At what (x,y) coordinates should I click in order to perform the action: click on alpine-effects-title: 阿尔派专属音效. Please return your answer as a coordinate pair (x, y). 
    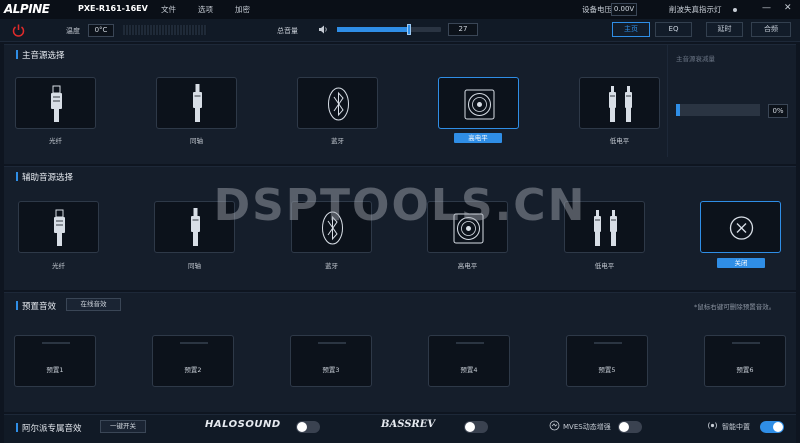
    Looking at the image, I should click on (49, 428).